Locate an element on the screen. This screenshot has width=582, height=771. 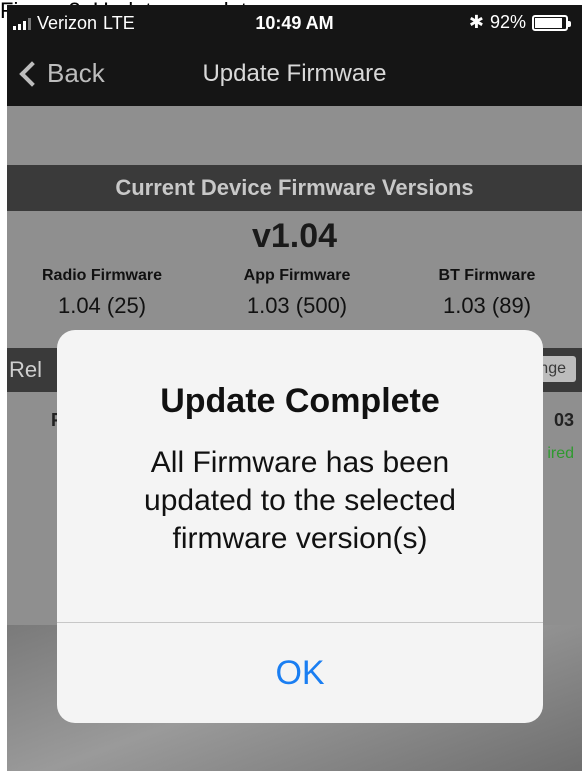
app-firmware-label: App Firmware is located at coordinates (297, 275).